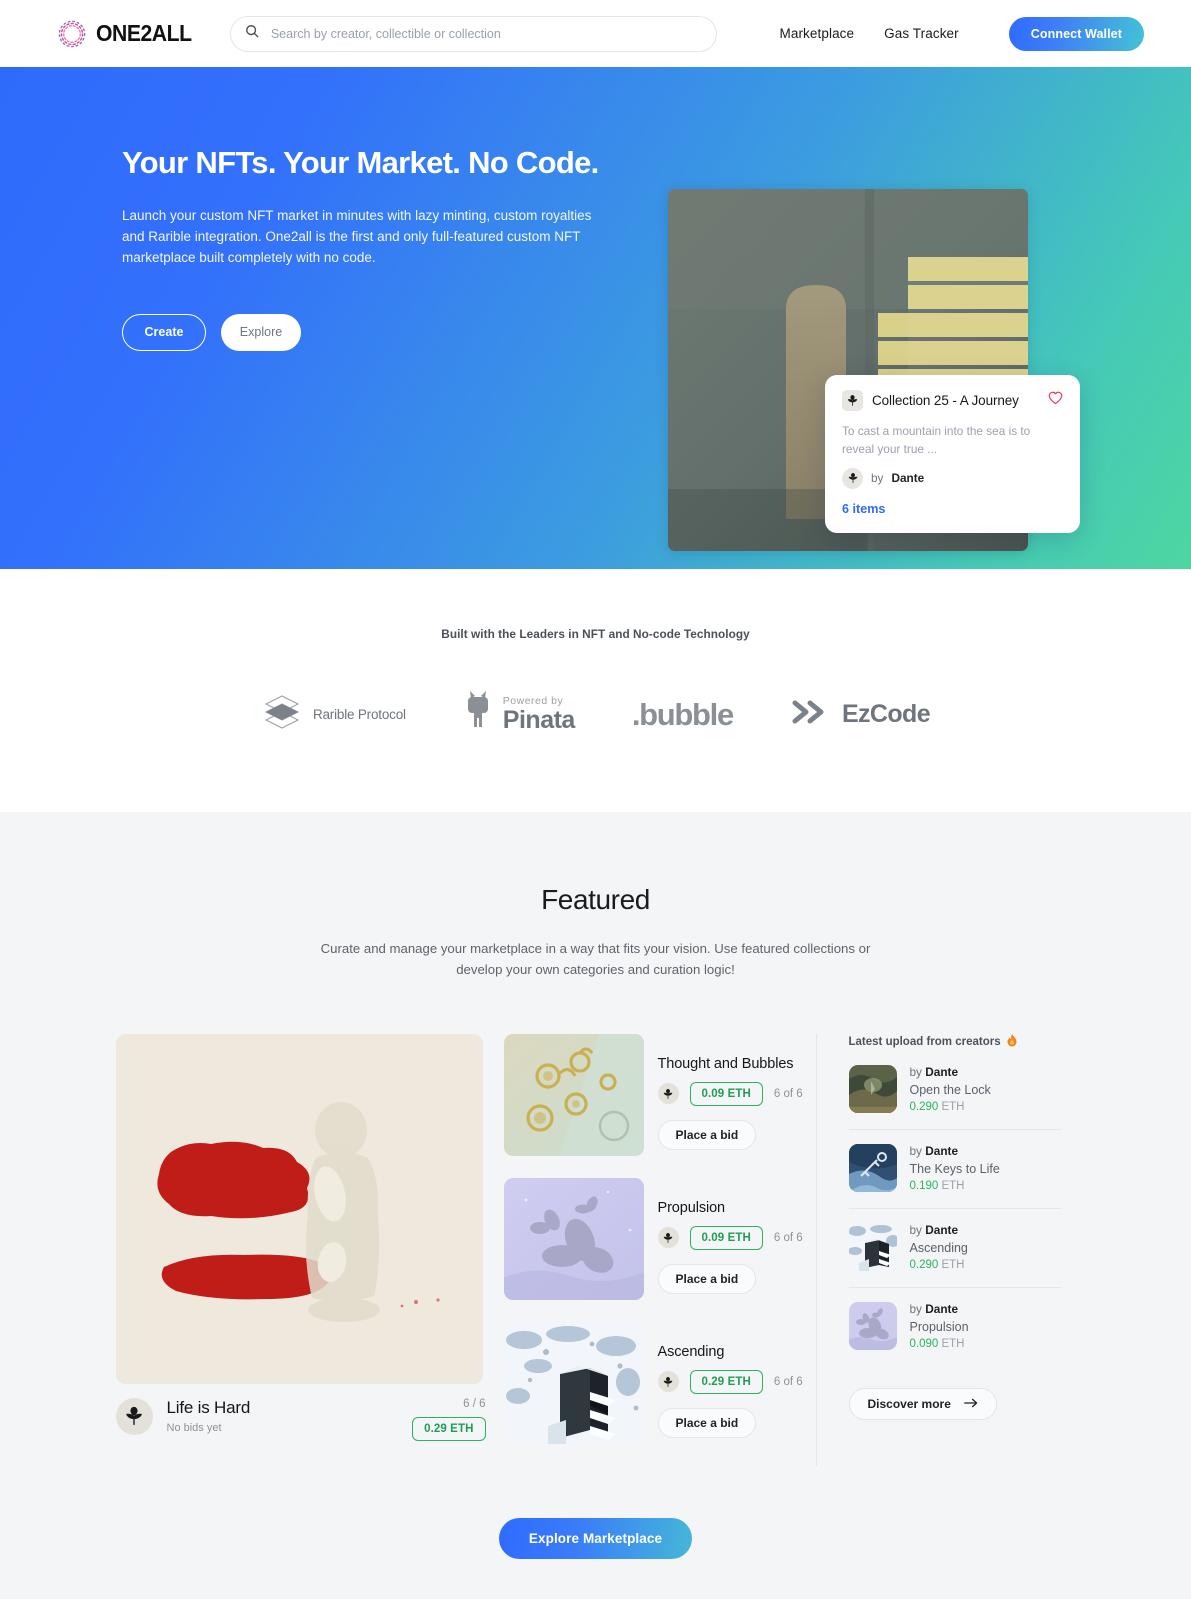 The width and height of the screenshot is (1191, 1600). What do you see at coordinates (360, 162) in the screenshot?
I see `hero-title: Your NFTs. Your Market. No Code.` at bounding box center [360, 162].